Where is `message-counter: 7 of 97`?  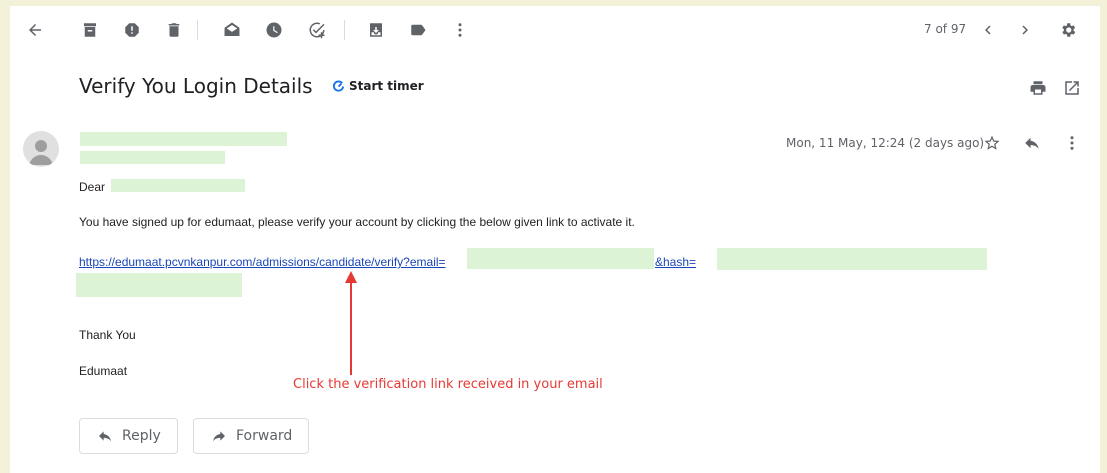
message-counter: 7 of 97 is located at coordinates (945, 29).